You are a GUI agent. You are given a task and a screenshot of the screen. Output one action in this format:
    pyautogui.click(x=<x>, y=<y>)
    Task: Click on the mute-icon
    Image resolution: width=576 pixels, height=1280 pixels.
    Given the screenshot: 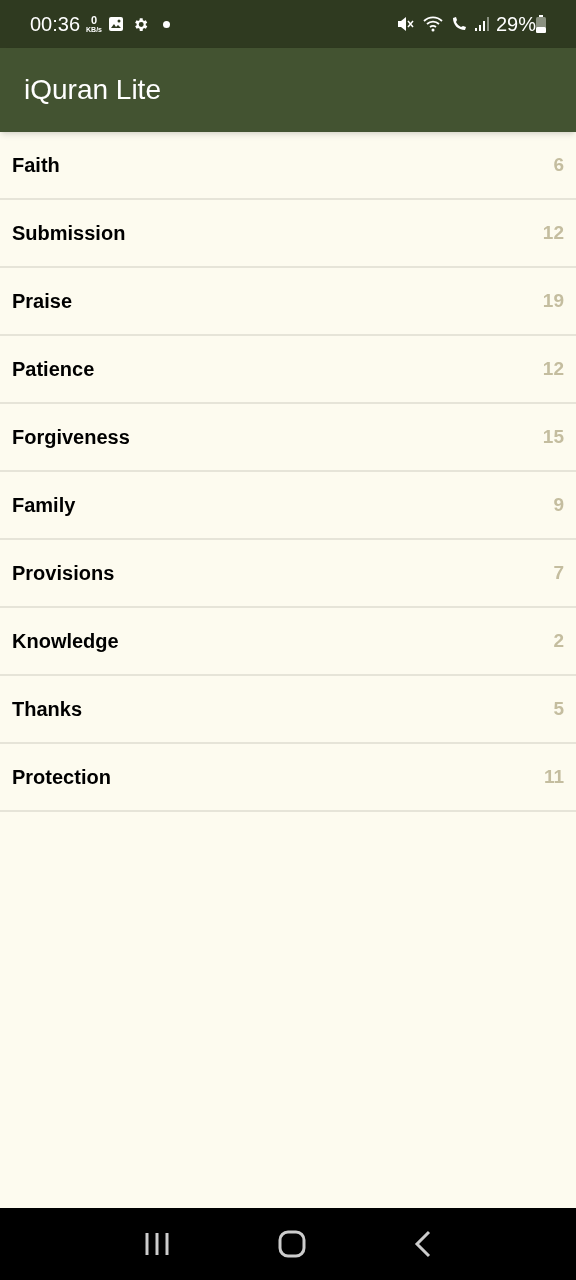 What is the action you would take?
    pyautogui.click(x=404, y=24)
    